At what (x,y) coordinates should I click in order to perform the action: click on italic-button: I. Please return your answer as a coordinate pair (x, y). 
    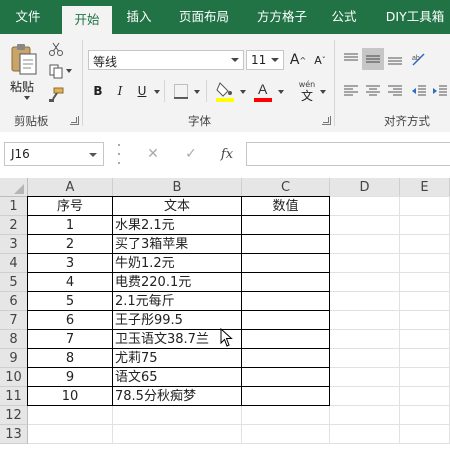
    Looking at the image, I should click on (120, 91).